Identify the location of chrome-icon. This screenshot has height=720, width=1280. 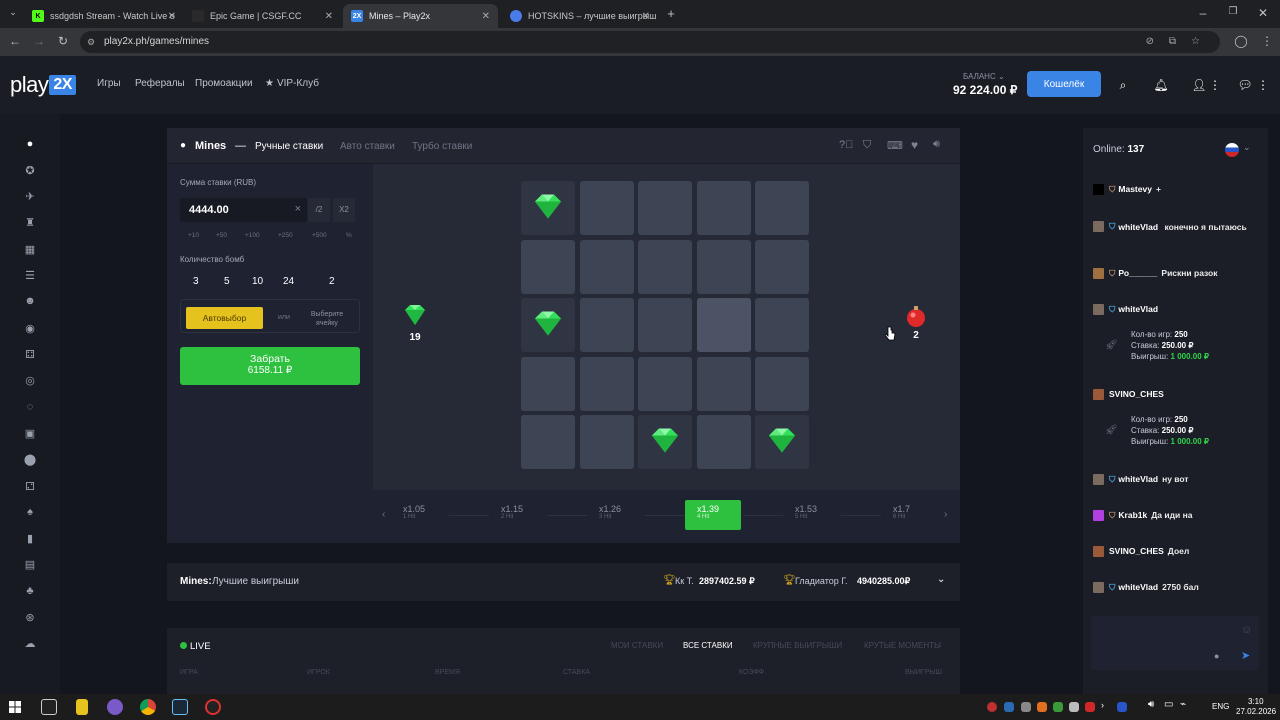
(148, 707).